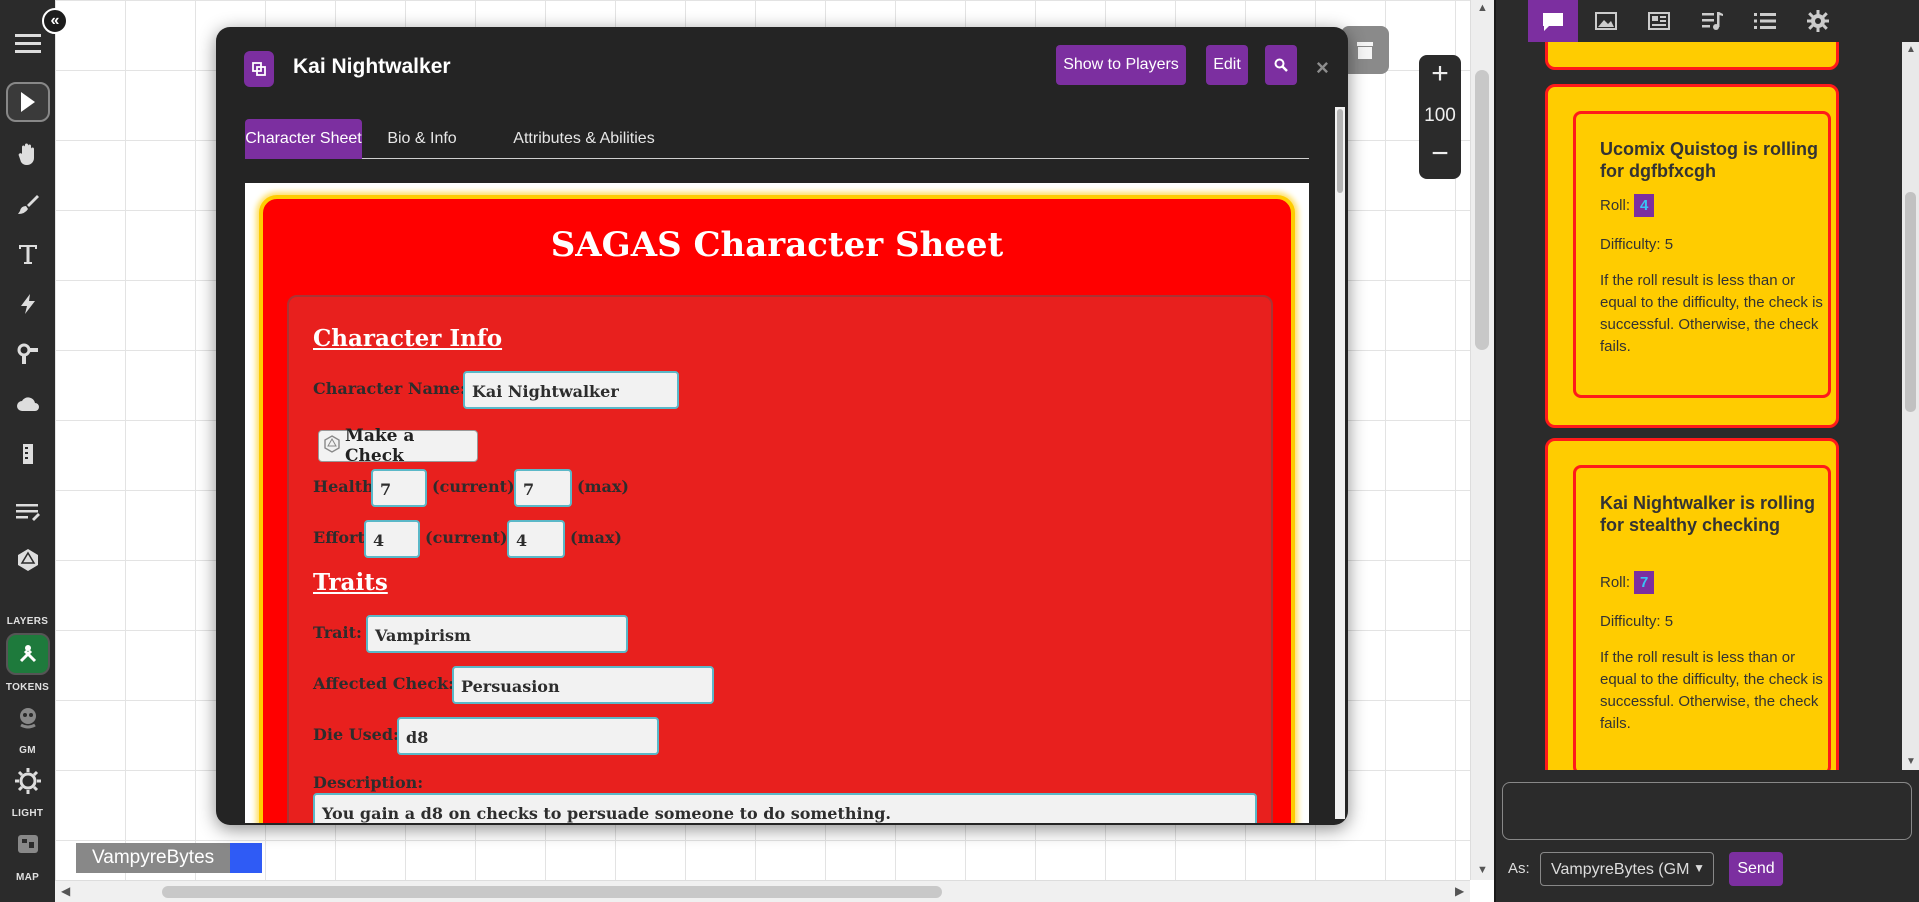 This screenshot has height=902, width=1919. Describe the element at coordinates (536, 539) in the screenshot. I see `effort-max-input: 4` at that location.